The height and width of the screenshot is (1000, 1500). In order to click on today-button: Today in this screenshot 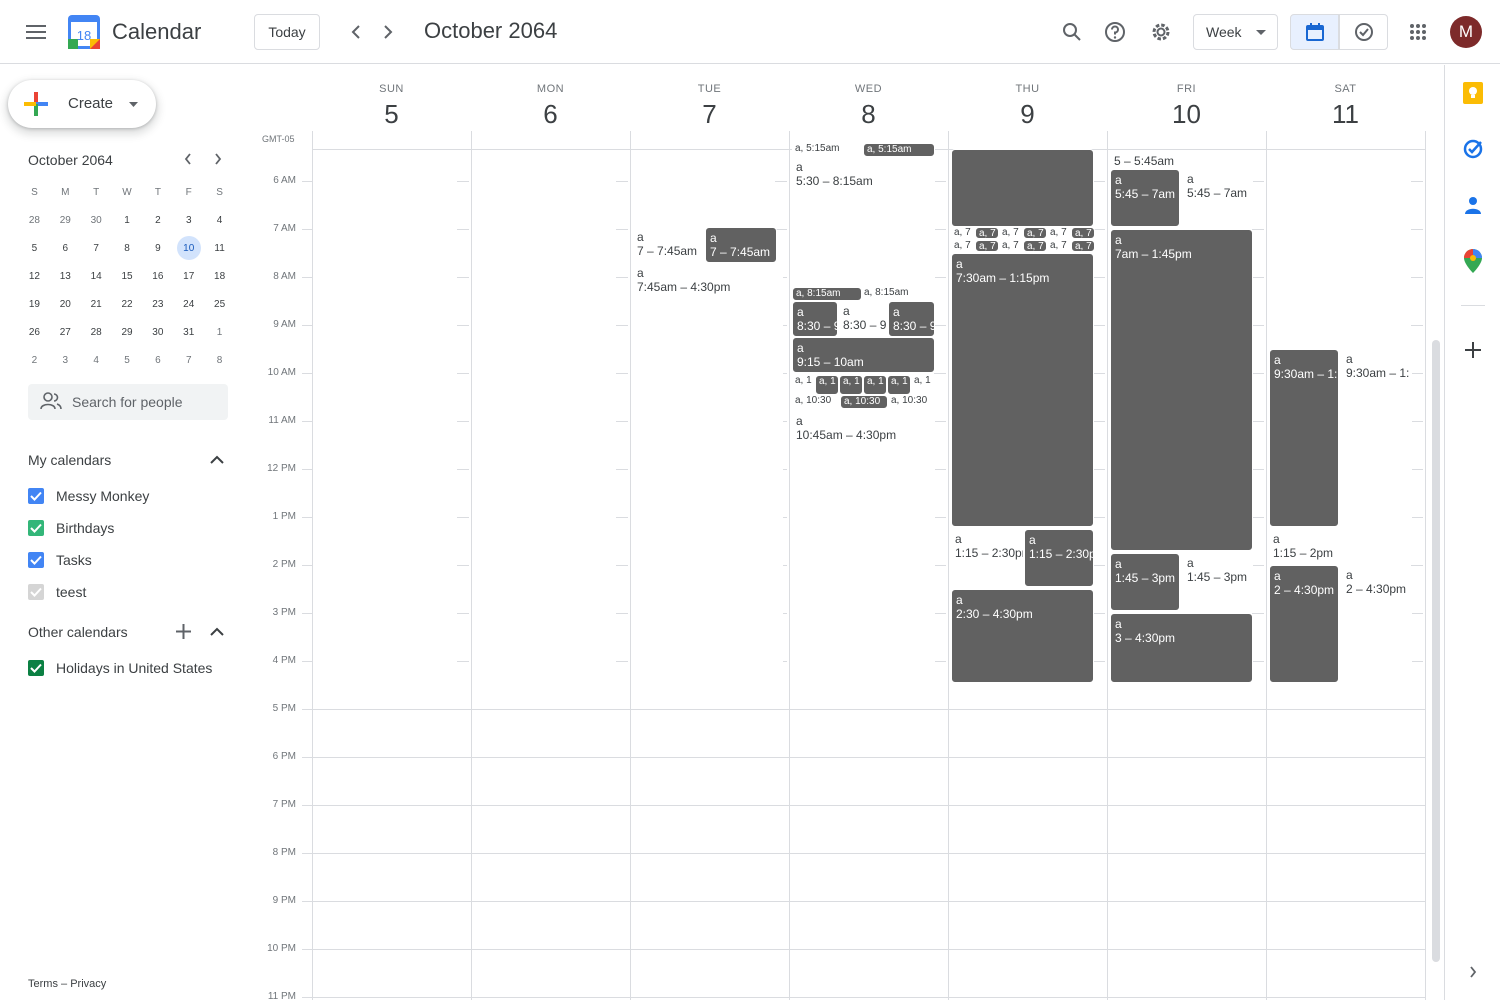, I will do `click(287, 32)`.